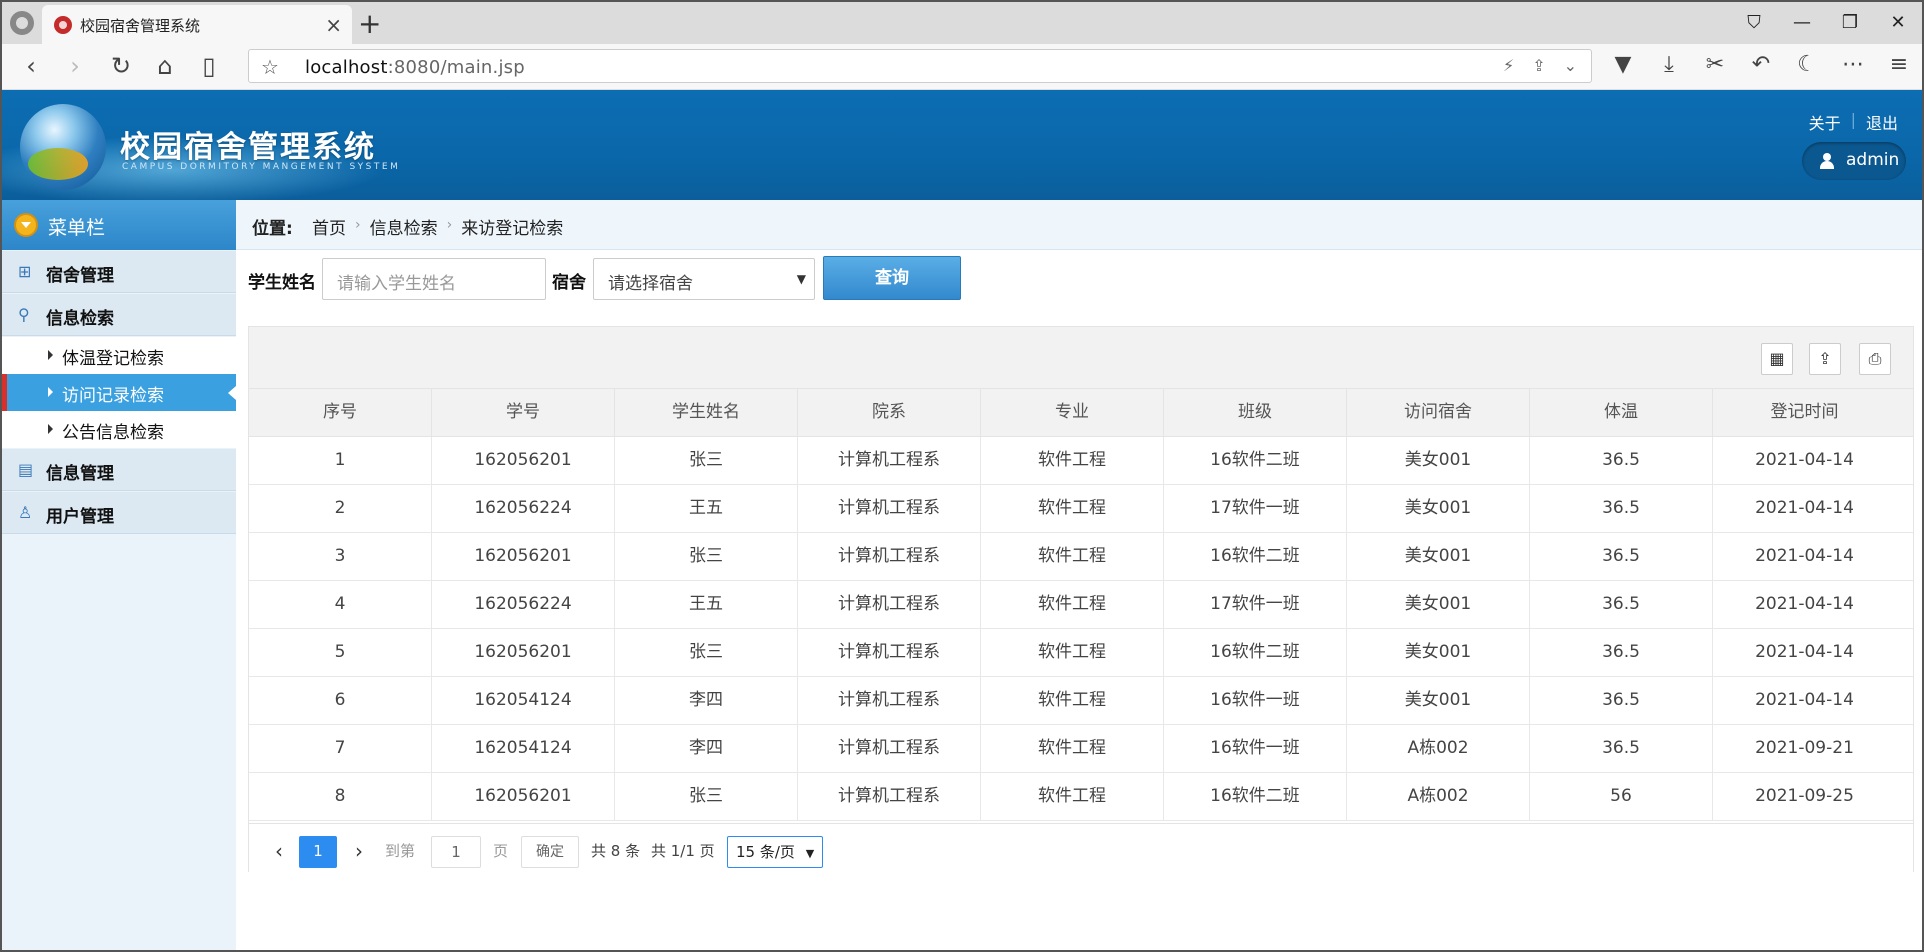 The width and height of the screenshot is (1924, 952). Describe the element at coordinates (456, 852) in the screenshot. I see `goto-page-input: 1` at that location.